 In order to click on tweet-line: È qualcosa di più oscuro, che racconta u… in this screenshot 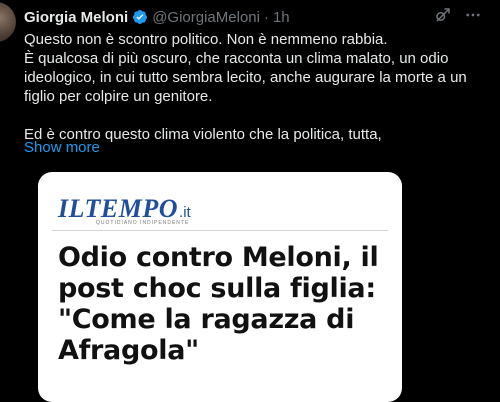, I will do `click(245, 77)`.